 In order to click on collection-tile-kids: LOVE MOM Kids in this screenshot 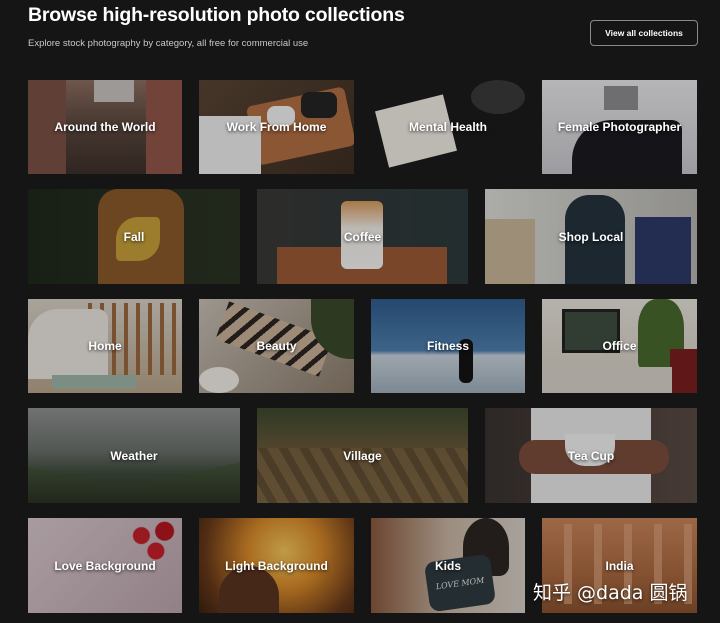, I will do `click(448, 565)`.